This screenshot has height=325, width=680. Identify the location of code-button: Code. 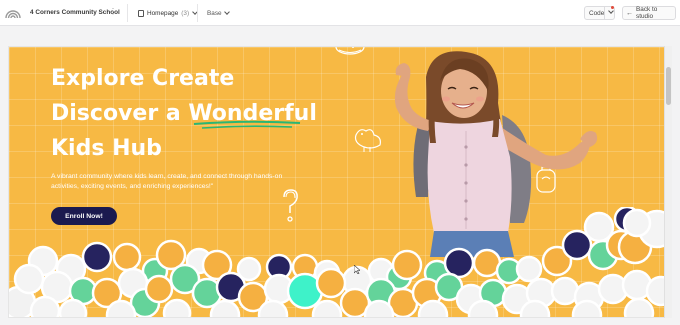
(599, 13).